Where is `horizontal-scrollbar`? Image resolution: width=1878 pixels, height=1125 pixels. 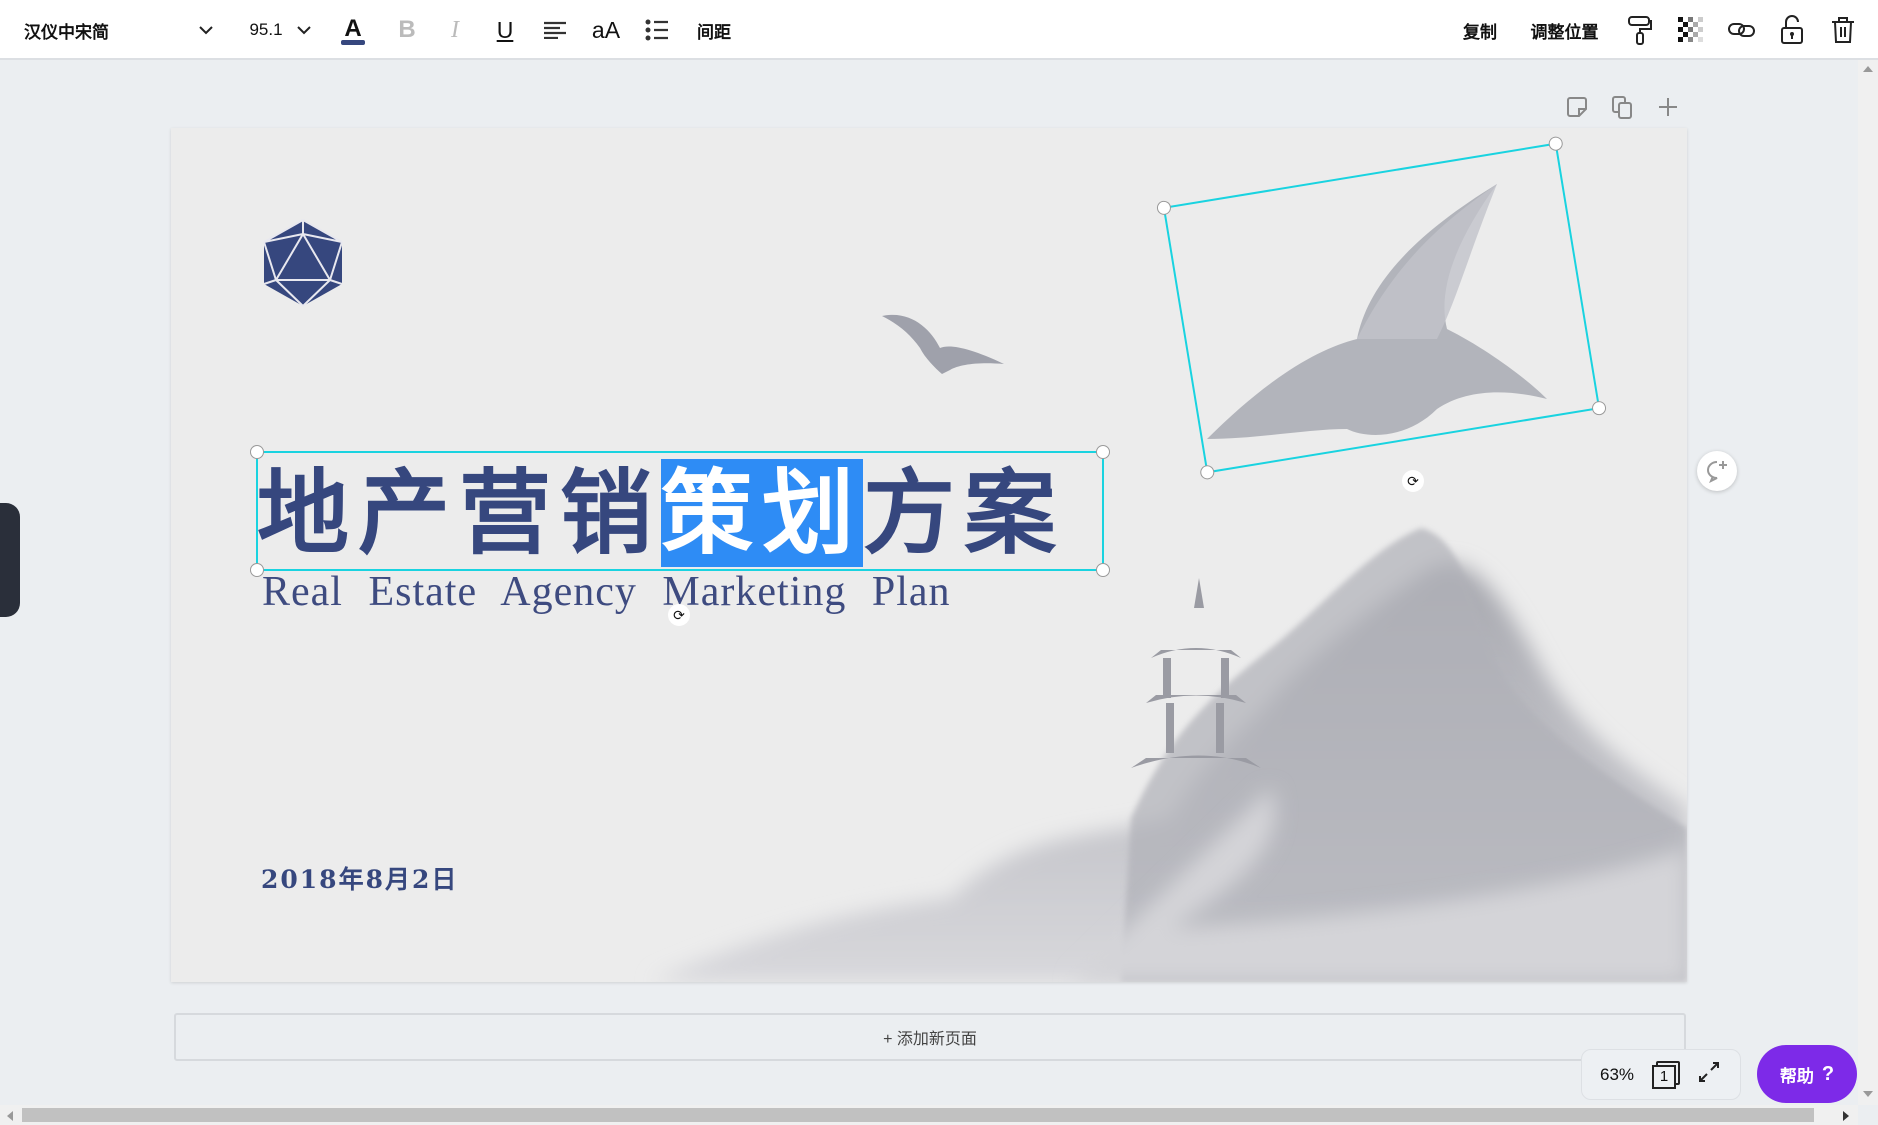 horizontal-scrollbar is located at coordinates (929, 1115).